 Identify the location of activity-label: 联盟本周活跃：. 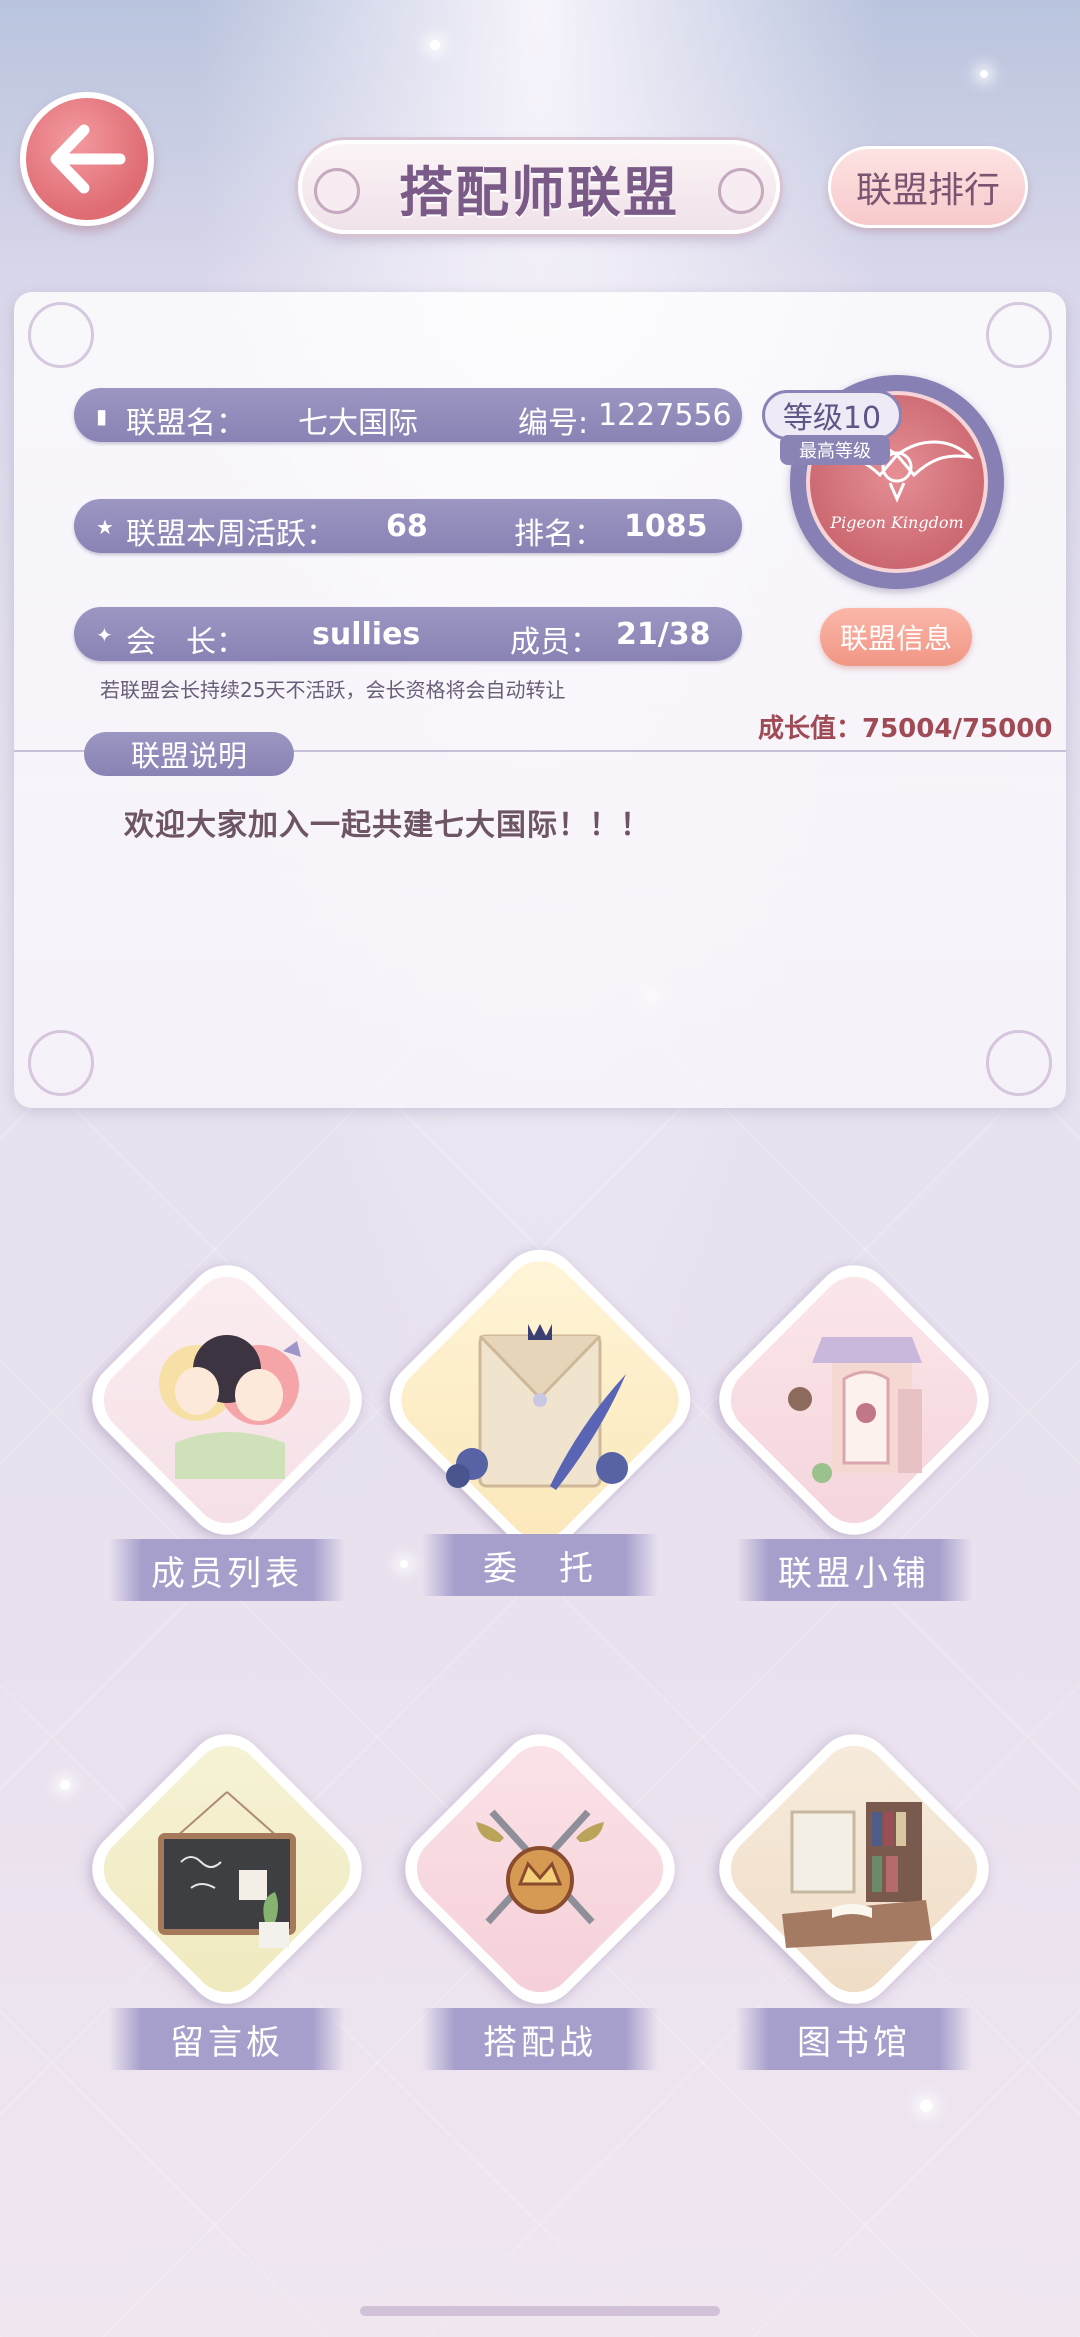
(231, 534).